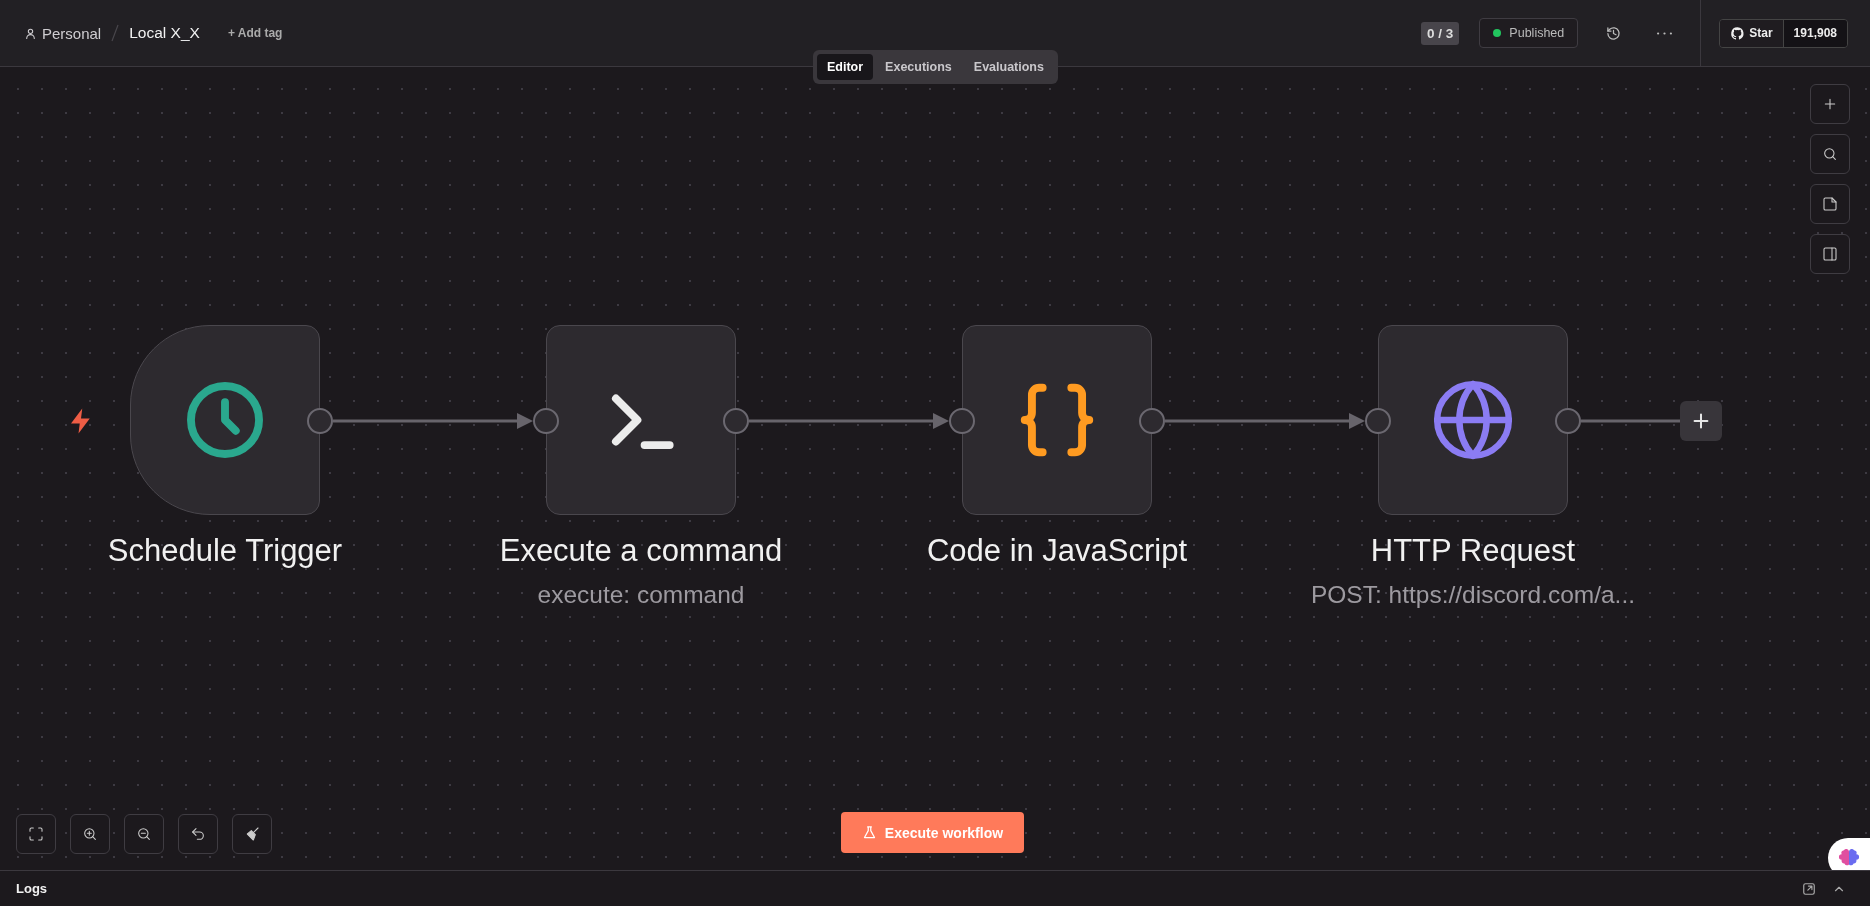 This screenshot has height=906, width=1870. I want to click on note-icon, so click(1830, 204).